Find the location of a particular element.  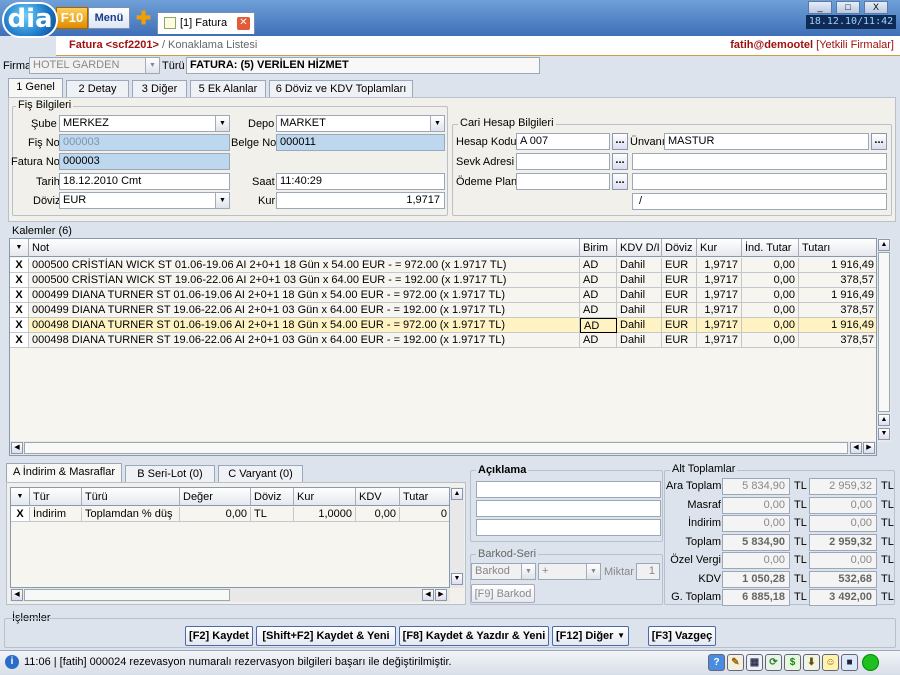

miktar-input: 1 is located at coordinates (648, 571).